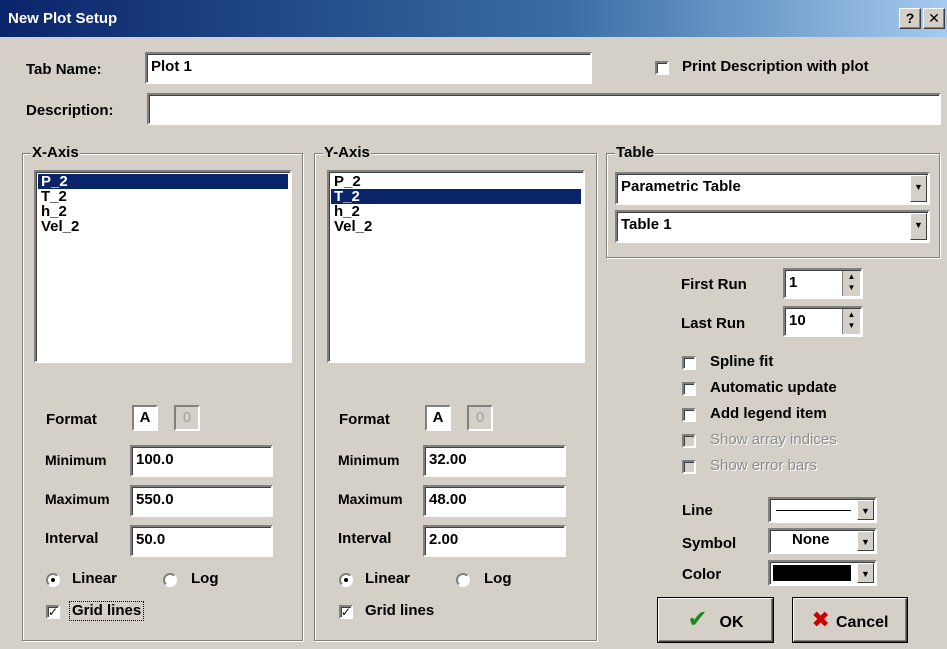  I want to click on show-error-bars-label: Show error bars, so click(763, 465).